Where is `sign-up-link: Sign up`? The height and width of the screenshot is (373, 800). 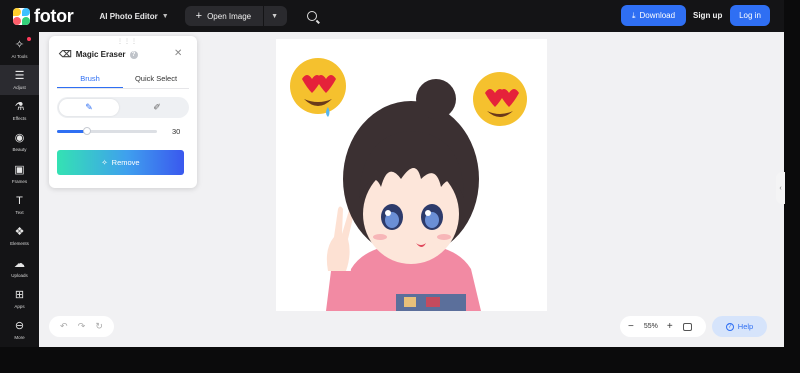
sign-up-link: Sign up is located at coordinates (707, 15).